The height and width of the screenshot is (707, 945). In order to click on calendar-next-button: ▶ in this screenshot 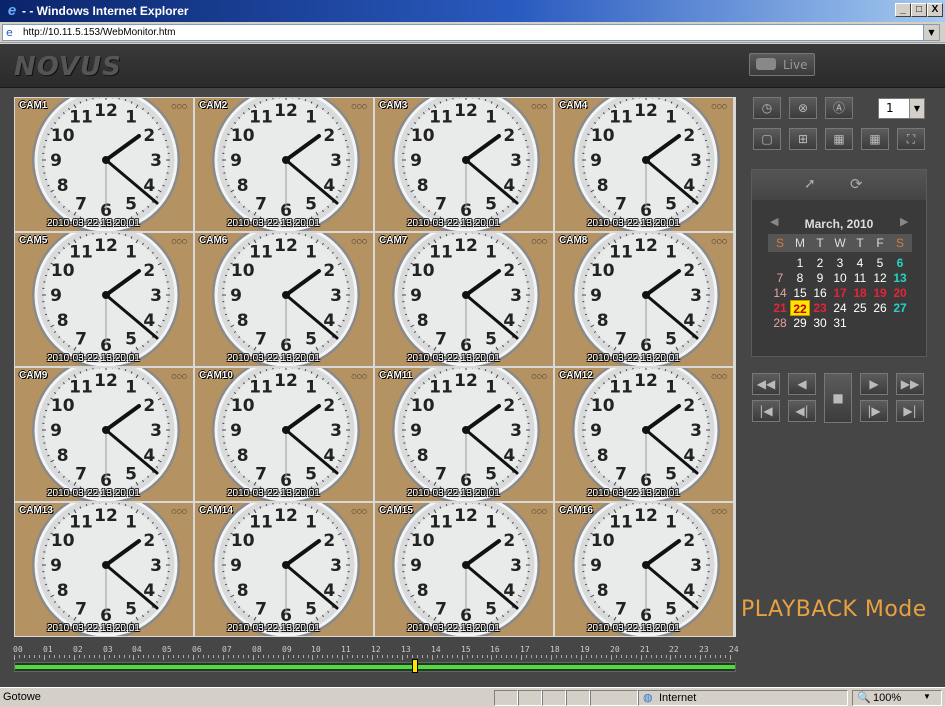, I will do `click(904, 221)`.